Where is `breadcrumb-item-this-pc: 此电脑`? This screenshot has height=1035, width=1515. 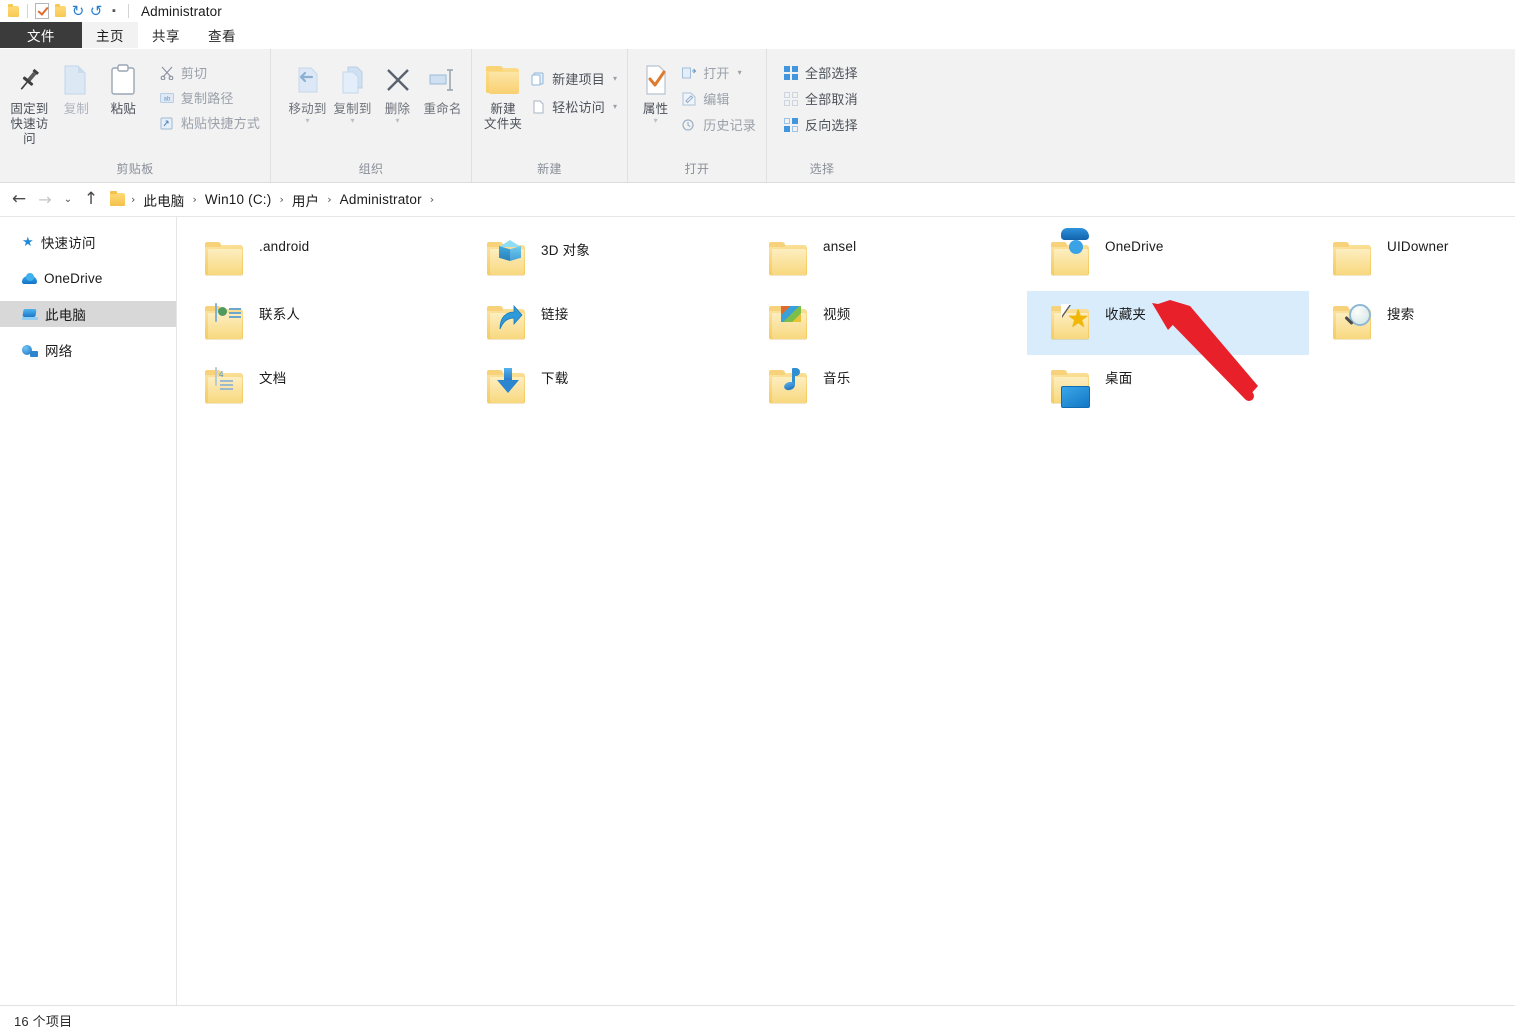
breadcrumb-item-this-pc: 此电脑 is located at coordinates (163, 200).